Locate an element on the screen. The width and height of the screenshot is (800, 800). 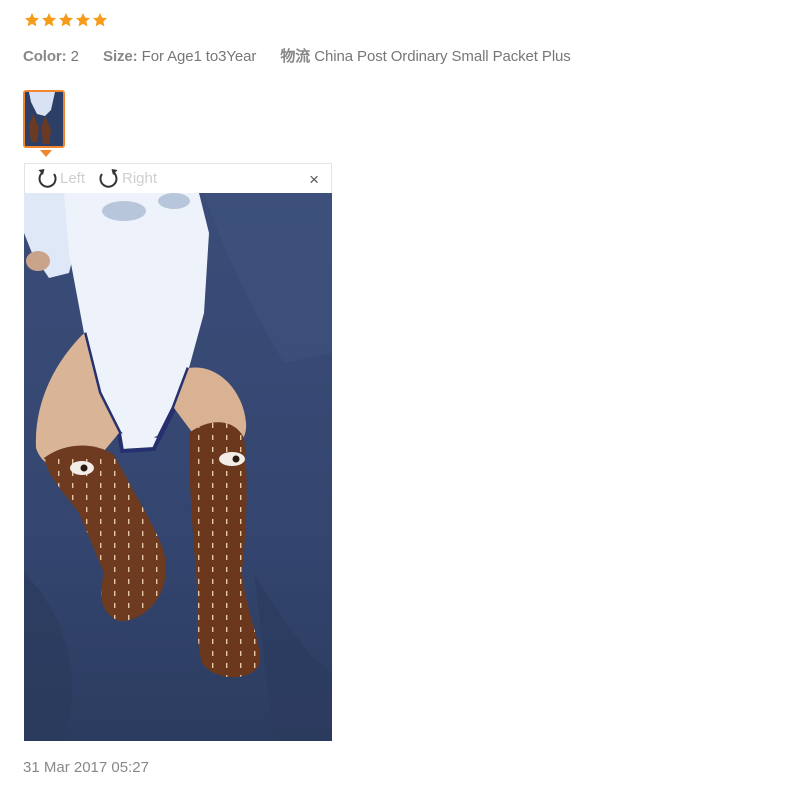
rating-stars is located at coordinates (66, 20).